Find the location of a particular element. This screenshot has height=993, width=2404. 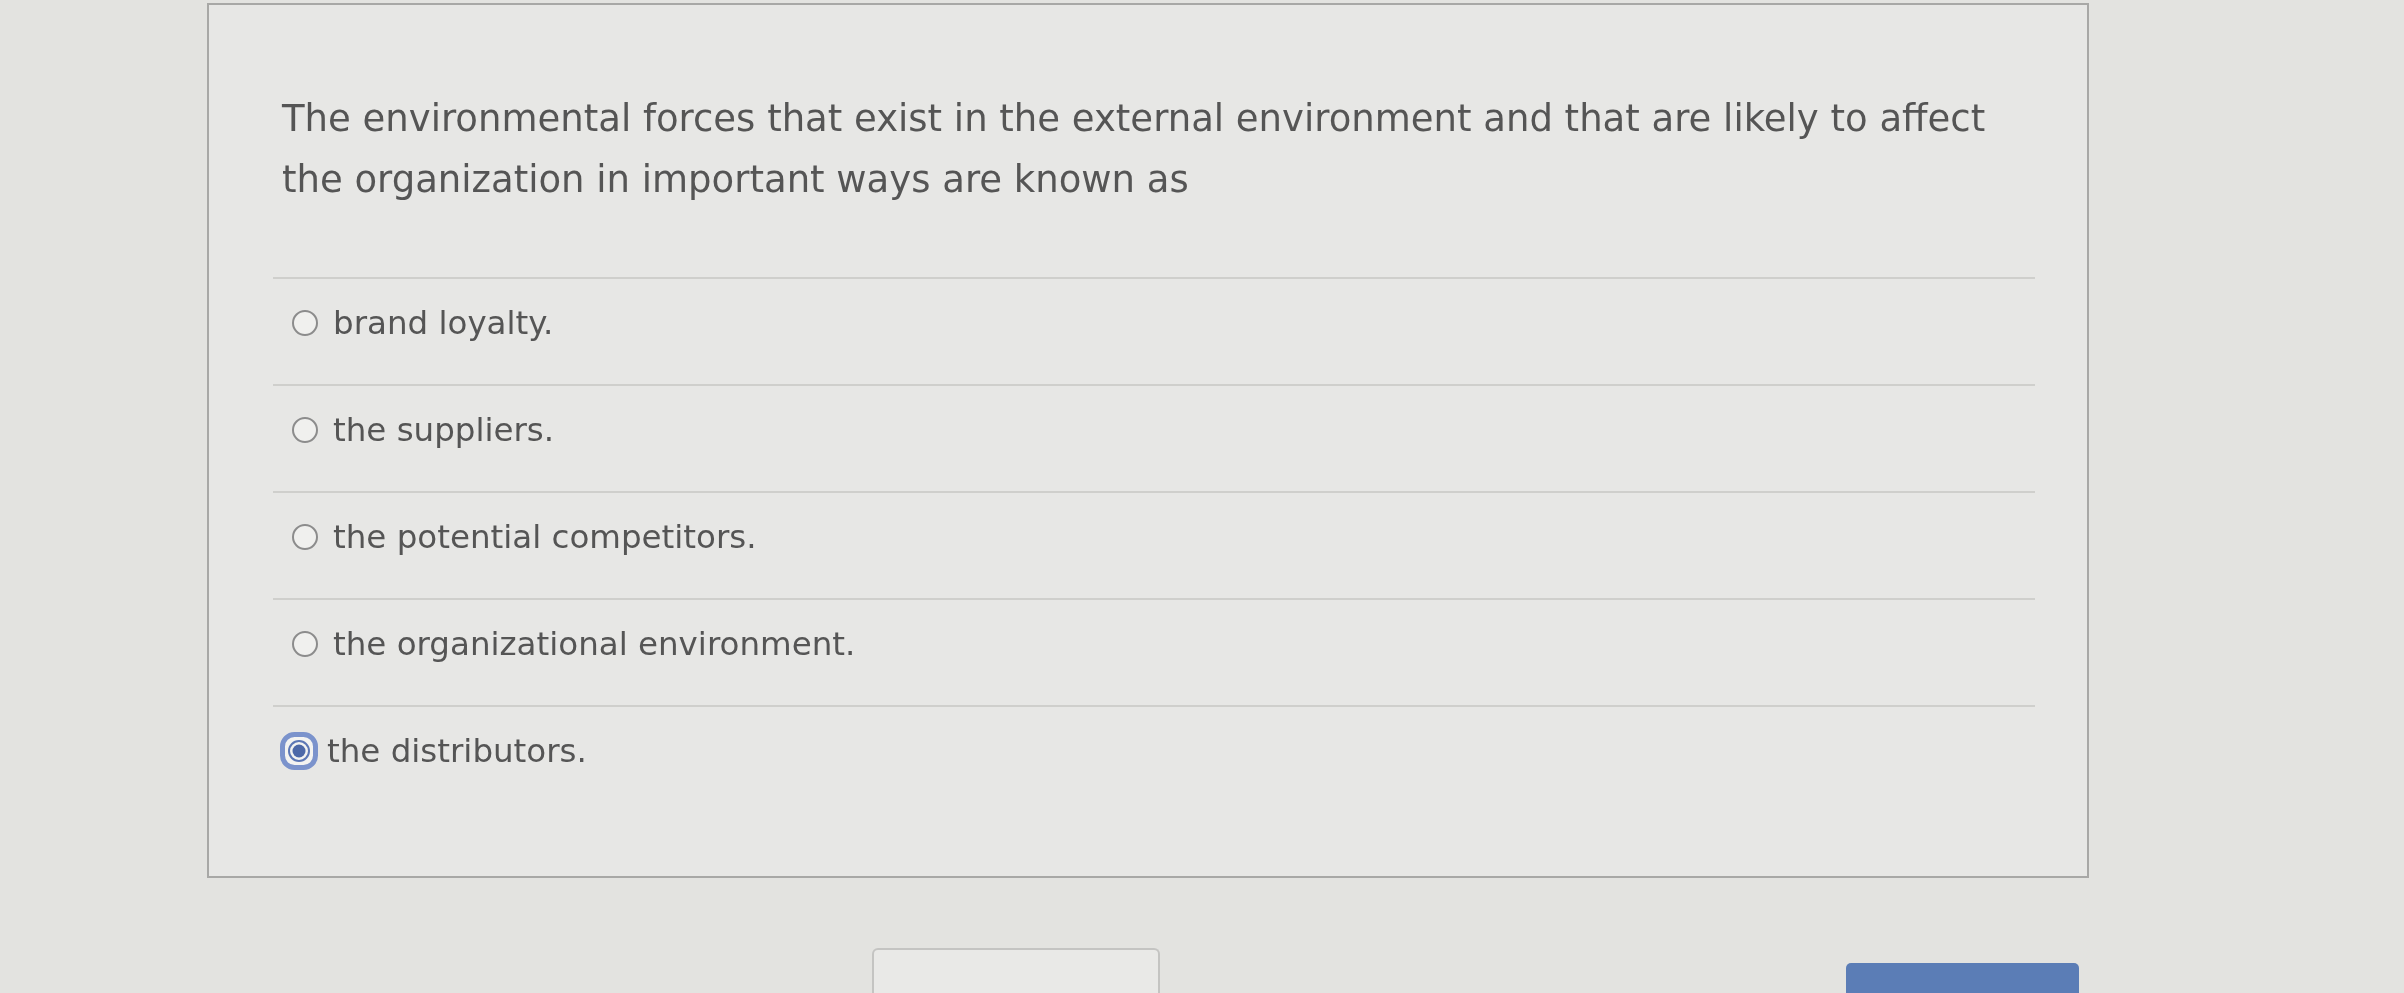

option-label: brand loyalty. is located at coordinates (443, 323).